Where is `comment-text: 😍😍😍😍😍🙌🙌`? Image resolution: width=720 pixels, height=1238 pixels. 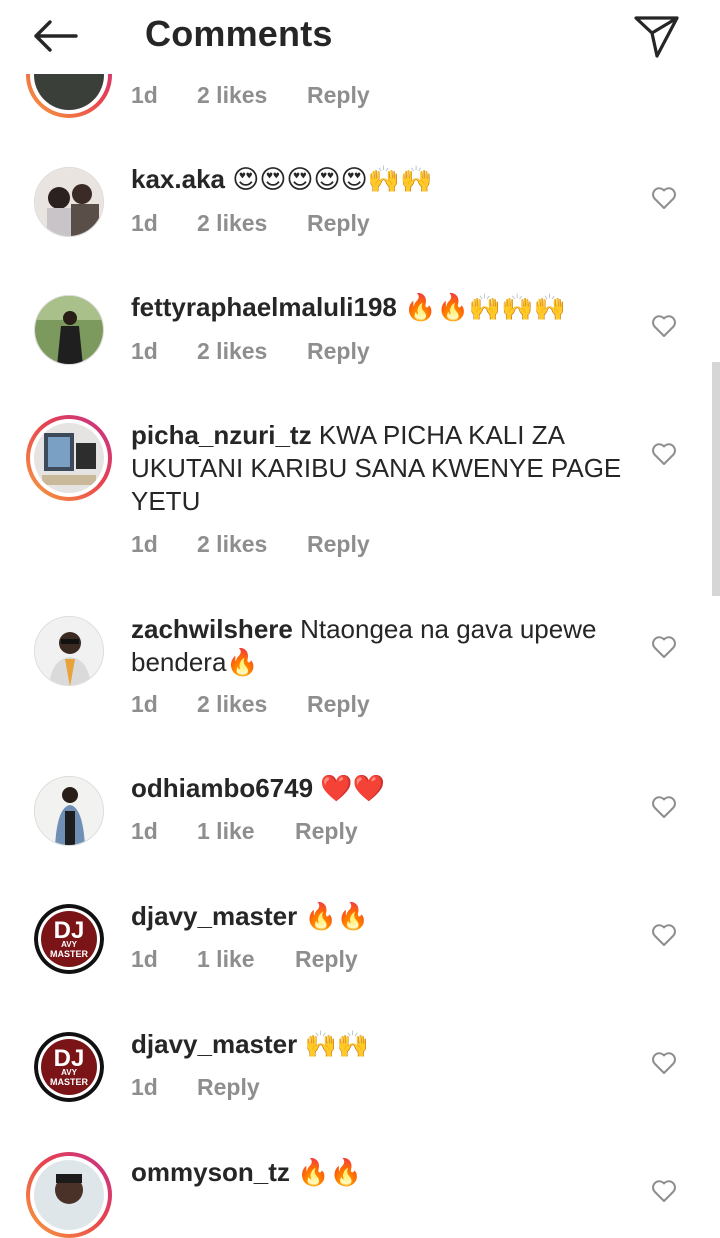
comment-text: 😍😍😍😍😍🙌🙌 is located at coordinates (328, 179).